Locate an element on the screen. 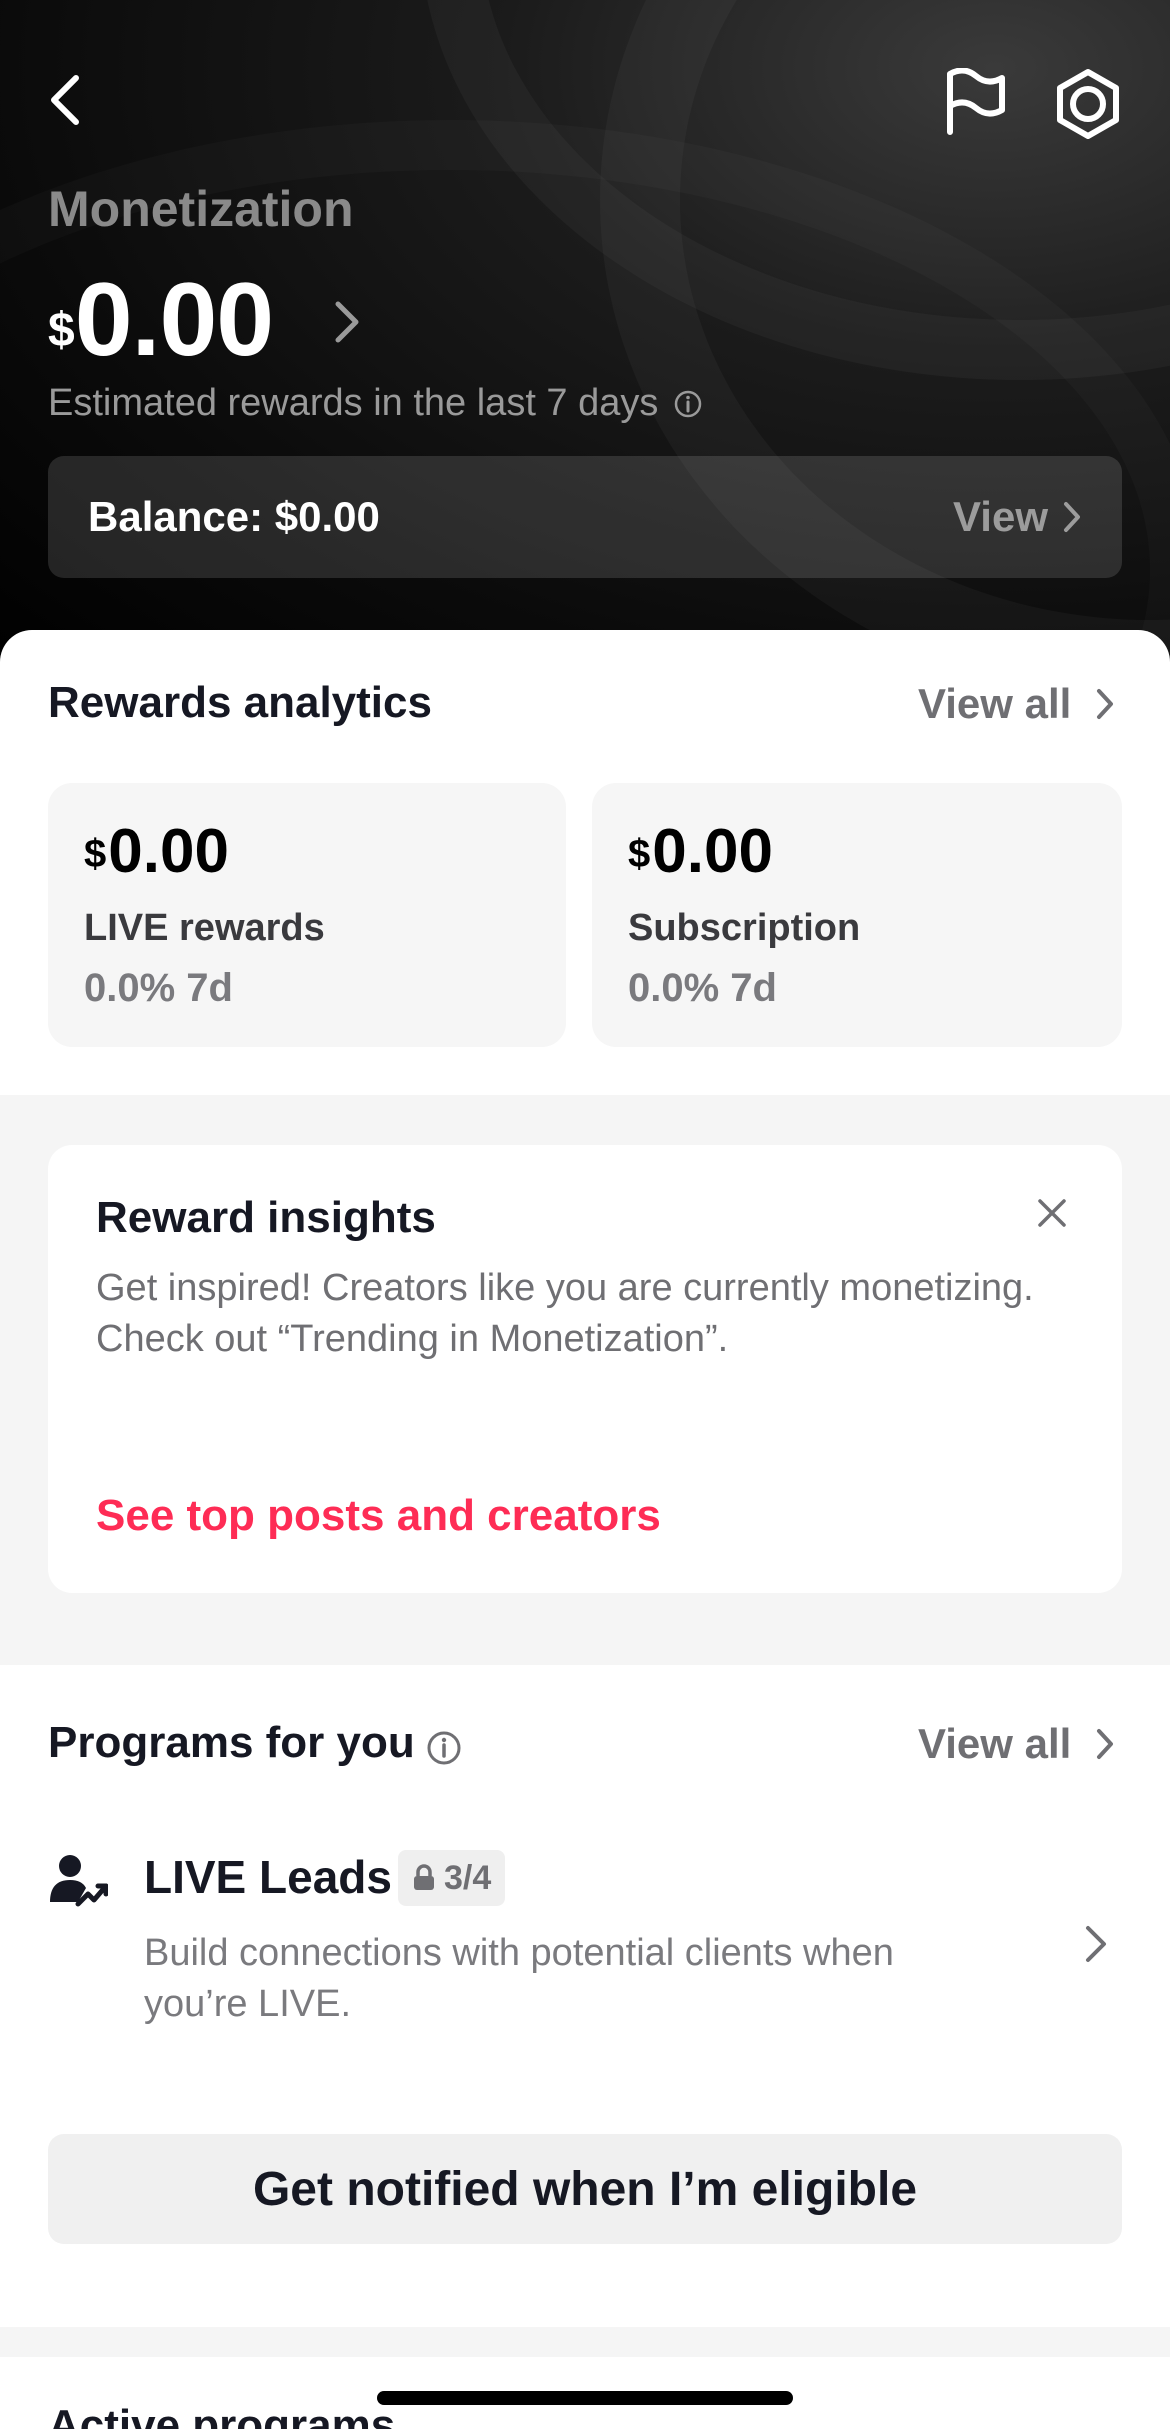  subscription-card: $ 0.00 Subscription 0.0% 7d is located at coordinates (857, 915).